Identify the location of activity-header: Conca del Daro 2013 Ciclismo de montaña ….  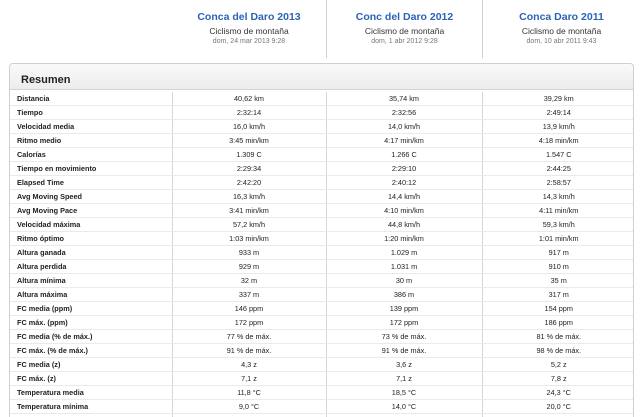
(406, 29).